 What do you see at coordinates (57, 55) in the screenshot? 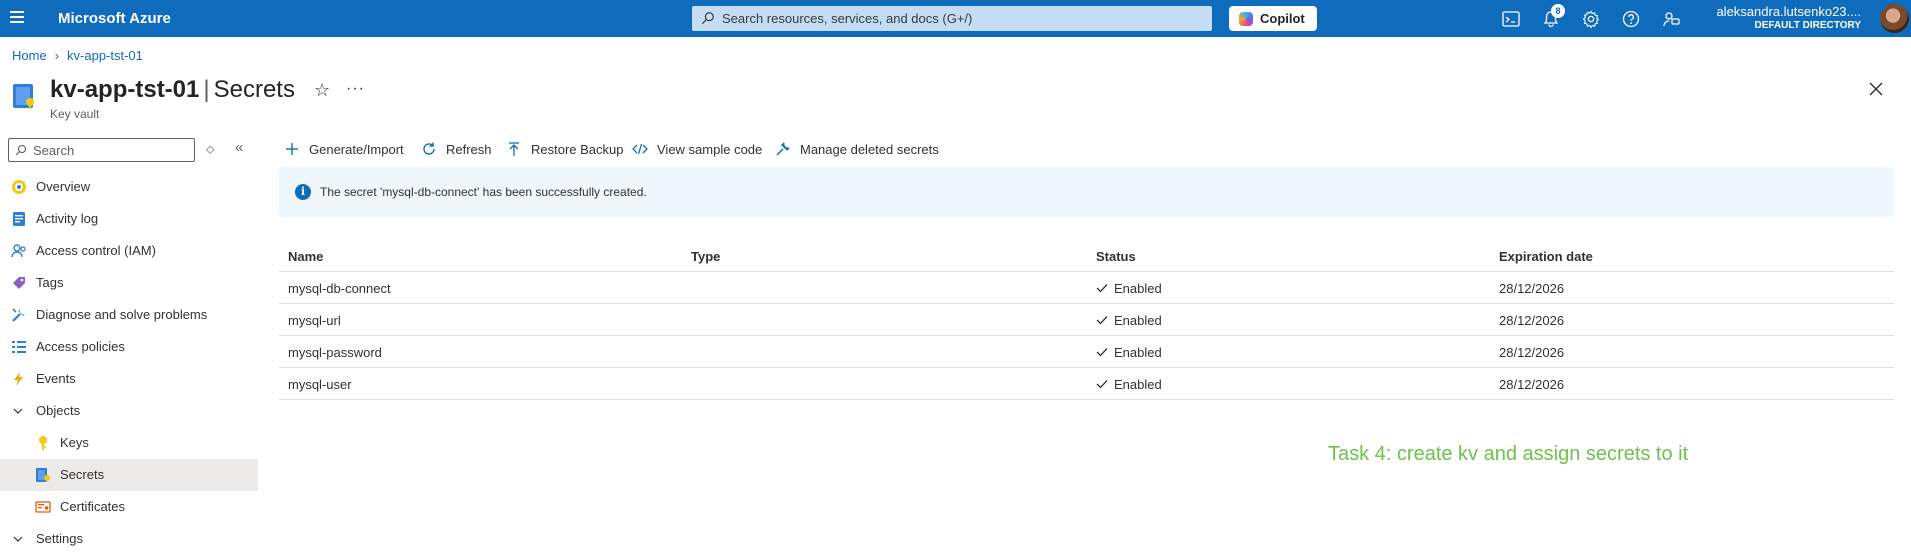
I see `breadcrumb-chevron-icon: ›` at bounding box center [57, 55].